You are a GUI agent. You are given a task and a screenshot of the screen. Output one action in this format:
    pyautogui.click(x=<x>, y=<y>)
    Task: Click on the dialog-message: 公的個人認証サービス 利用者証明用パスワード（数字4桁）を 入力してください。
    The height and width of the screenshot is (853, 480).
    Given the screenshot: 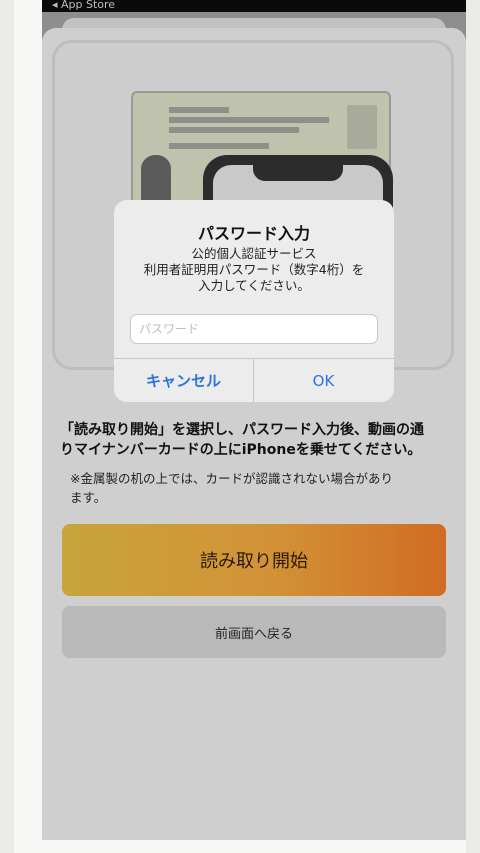 What is the action you would take?
    pyautogui.click(x=254, y=270)
    